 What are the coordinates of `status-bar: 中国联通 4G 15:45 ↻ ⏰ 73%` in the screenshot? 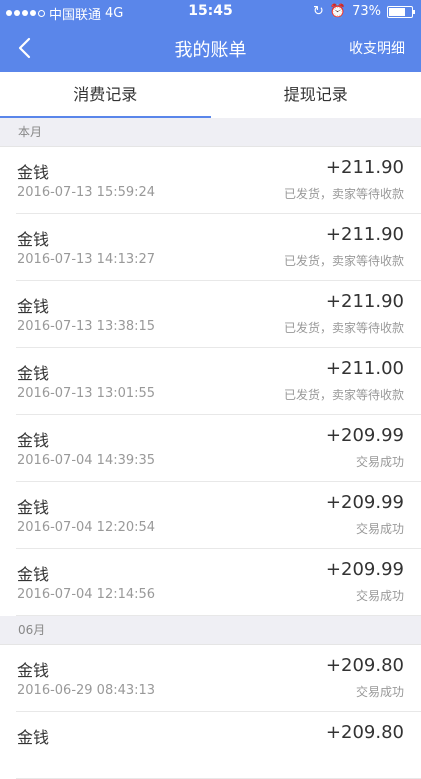 It's located at (210, 12).